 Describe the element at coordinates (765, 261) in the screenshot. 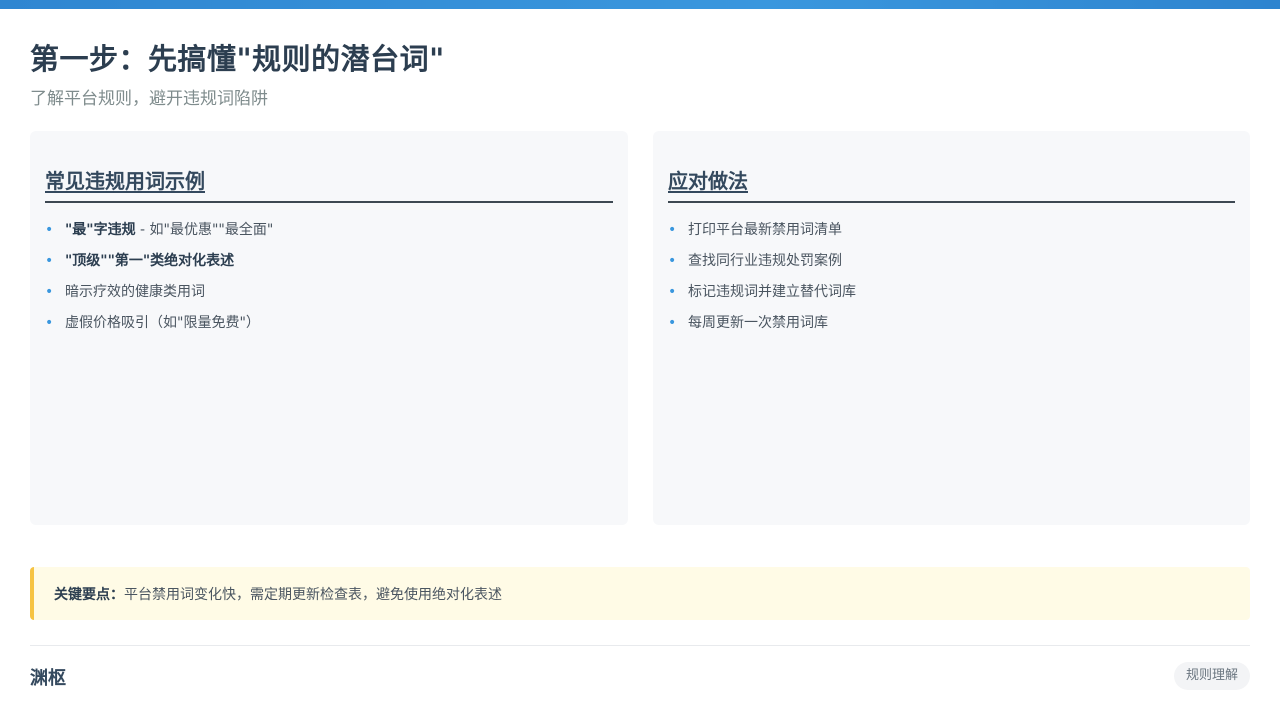

I see `list-item-text: 查找同行业违规处罚案例` at that location.